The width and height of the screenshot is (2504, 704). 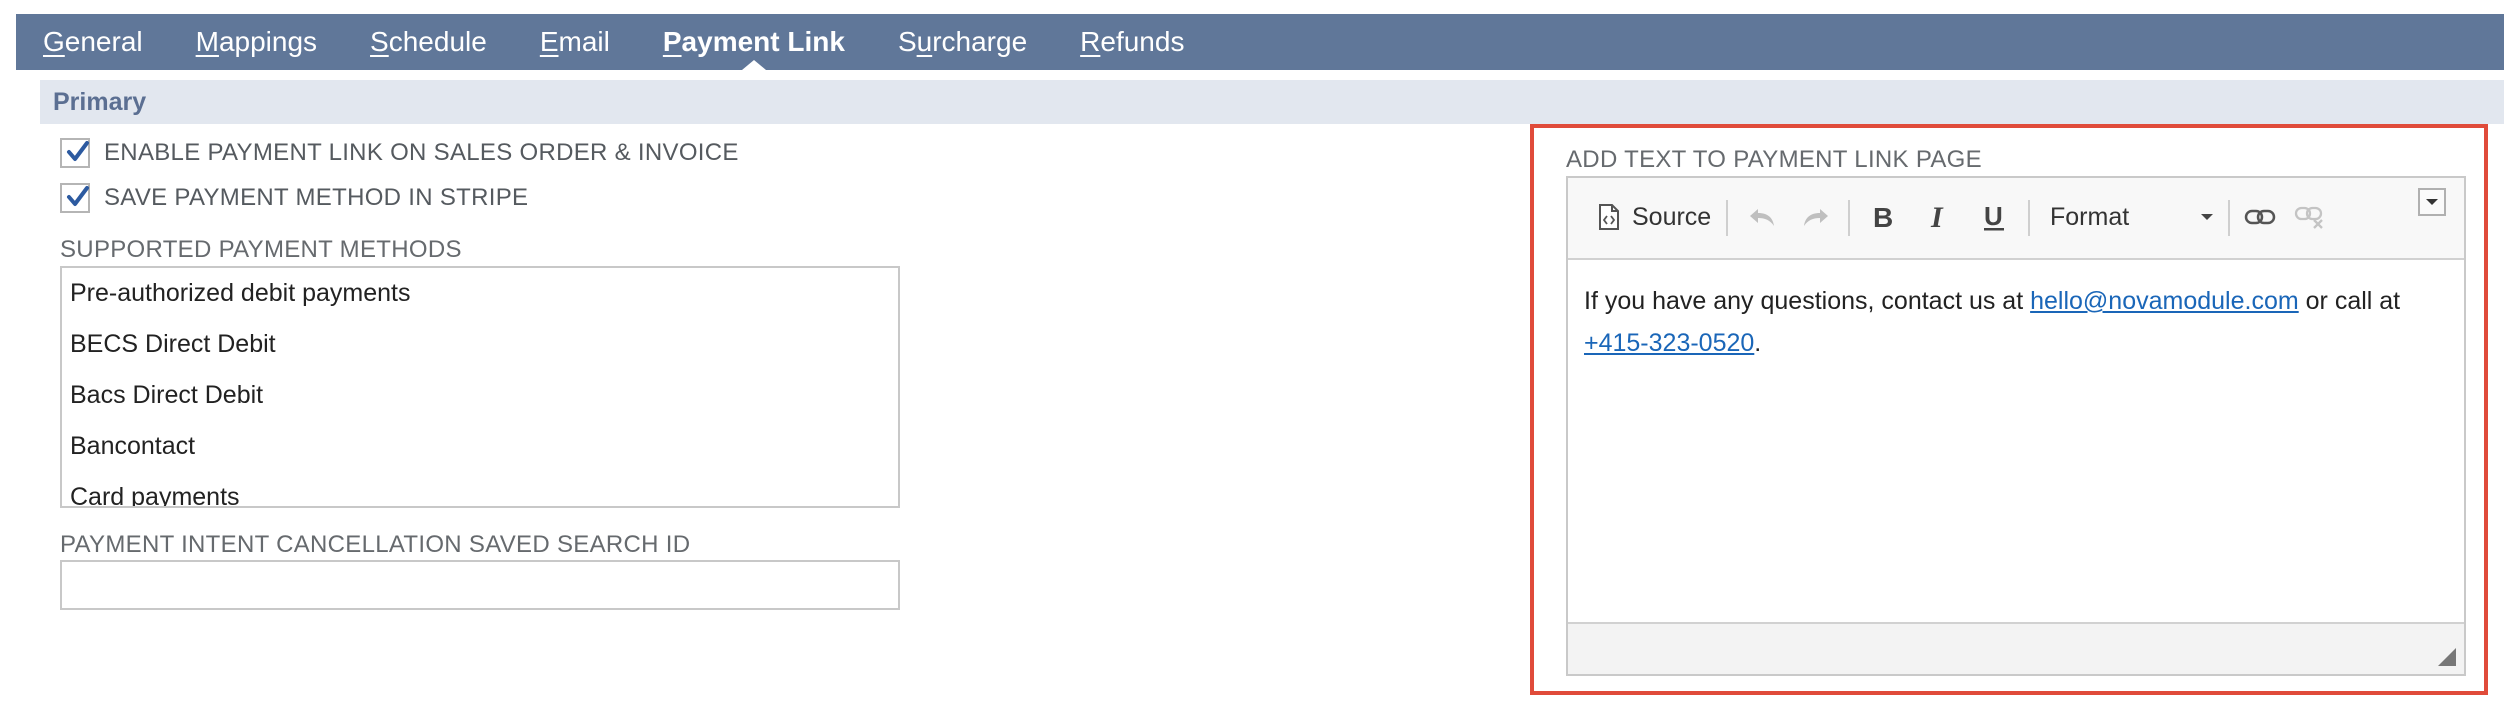 I want to click on redo-icon, so click(x=1816, y=217).